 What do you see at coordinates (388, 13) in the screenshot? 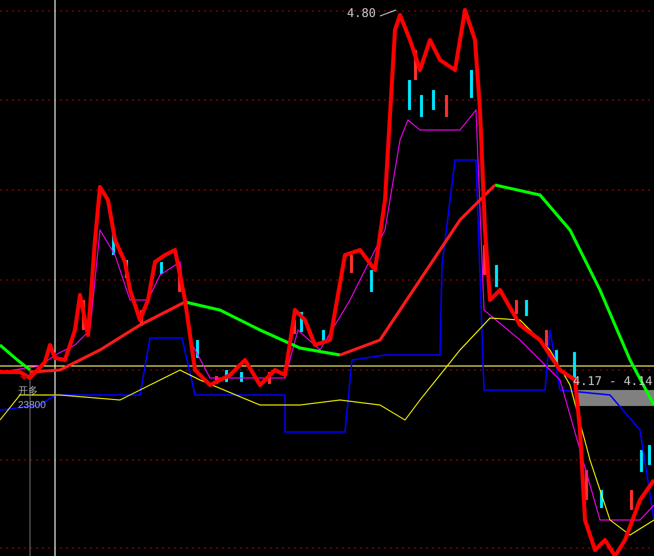
I see `leader-line` at bounding box center [388, 13].